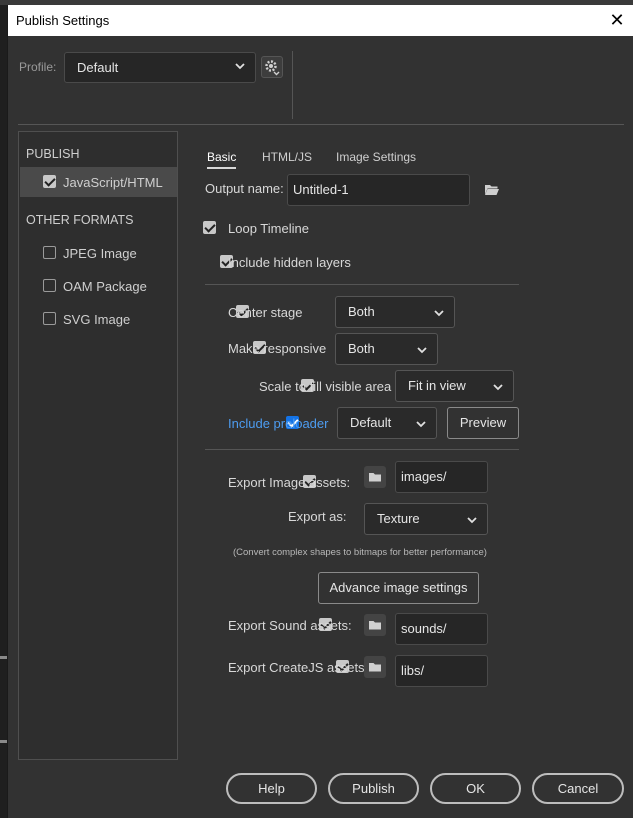  I want to click on image-assets-path-value: images/, so click(424, 476).